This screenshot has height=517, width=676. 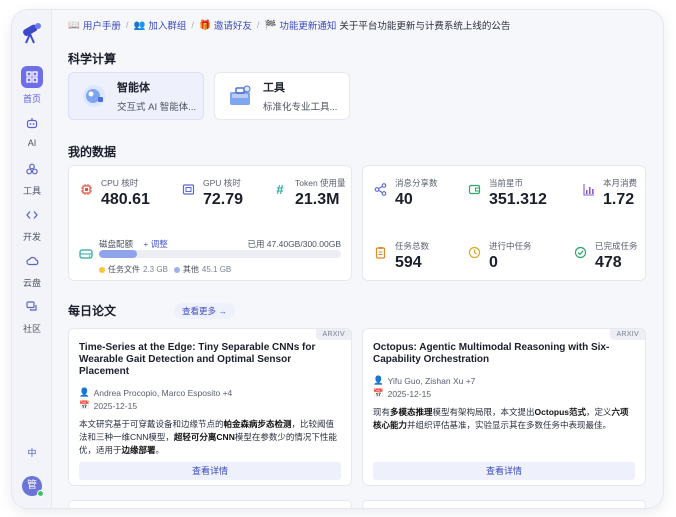 I want to click on flag-icon: 🏁, so click(x=270, y=25).